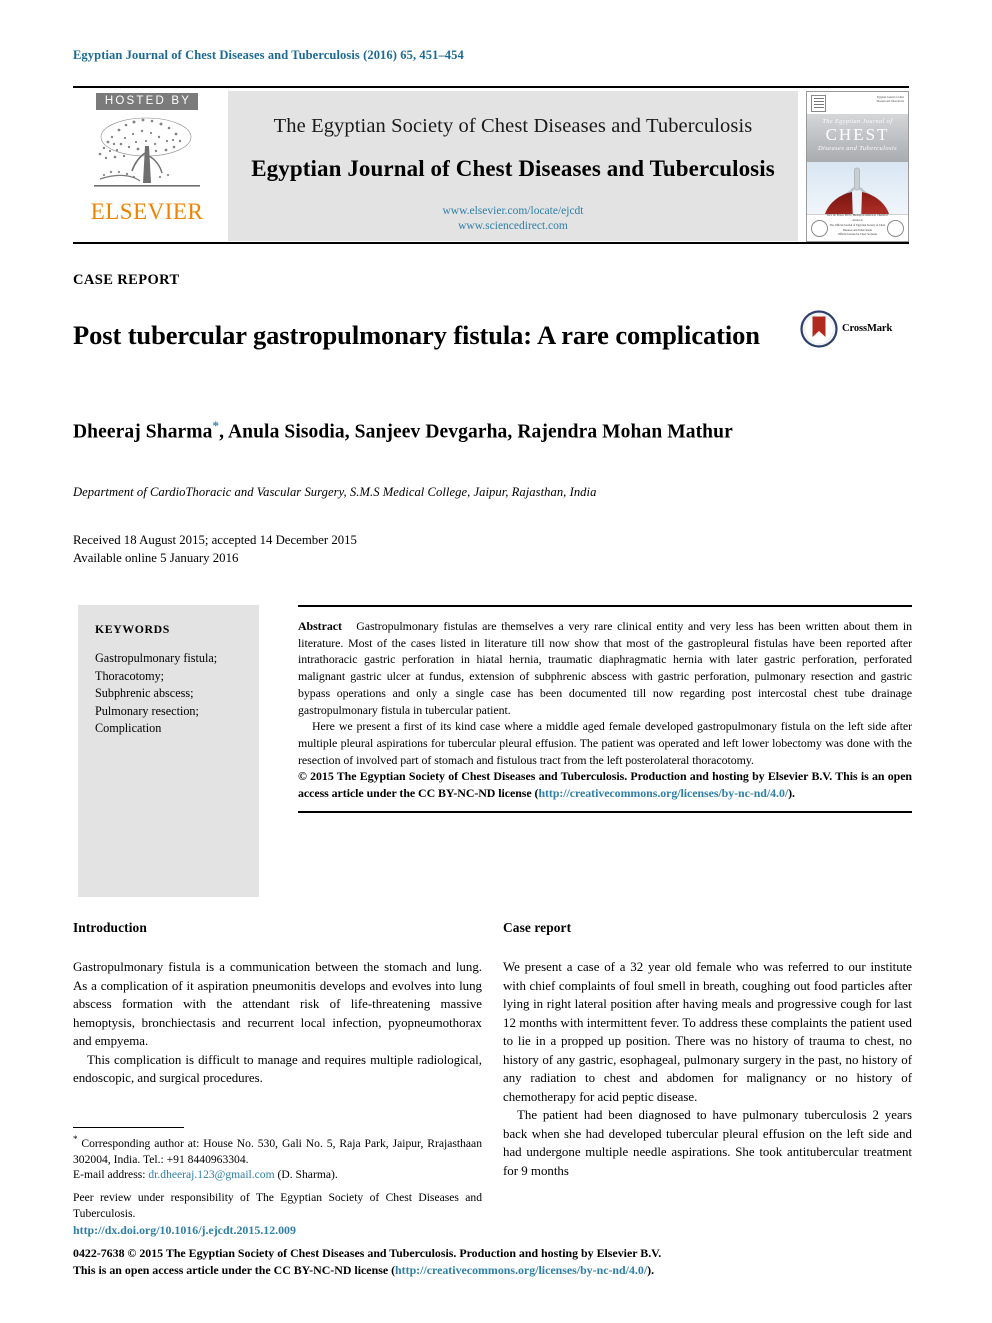 The width and height of the screenshot is (992, 1323). What do you see at coordinates (126, 280) in the screenshot?
I see `article-type-label: CASE REPORT` at bounding box center [126, 280].